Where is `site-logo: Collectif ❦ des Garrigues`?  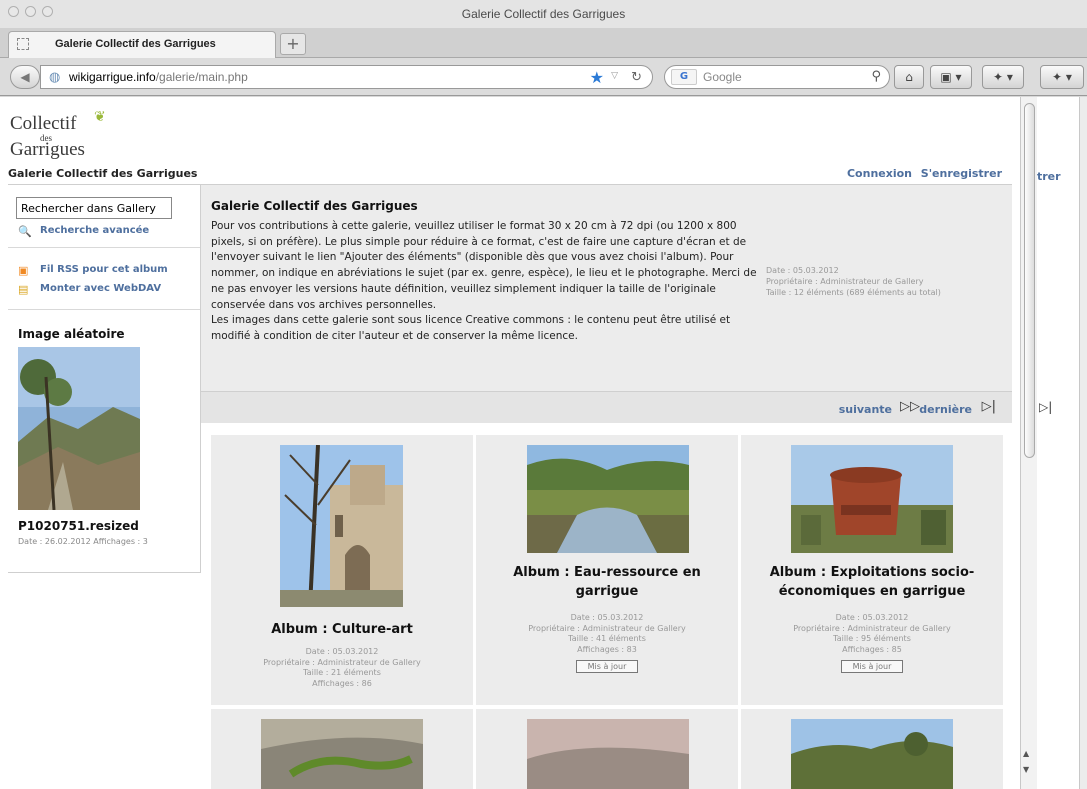
site-logo: Collectif ❦ des Garrigues is located at coordinates (80, 134).